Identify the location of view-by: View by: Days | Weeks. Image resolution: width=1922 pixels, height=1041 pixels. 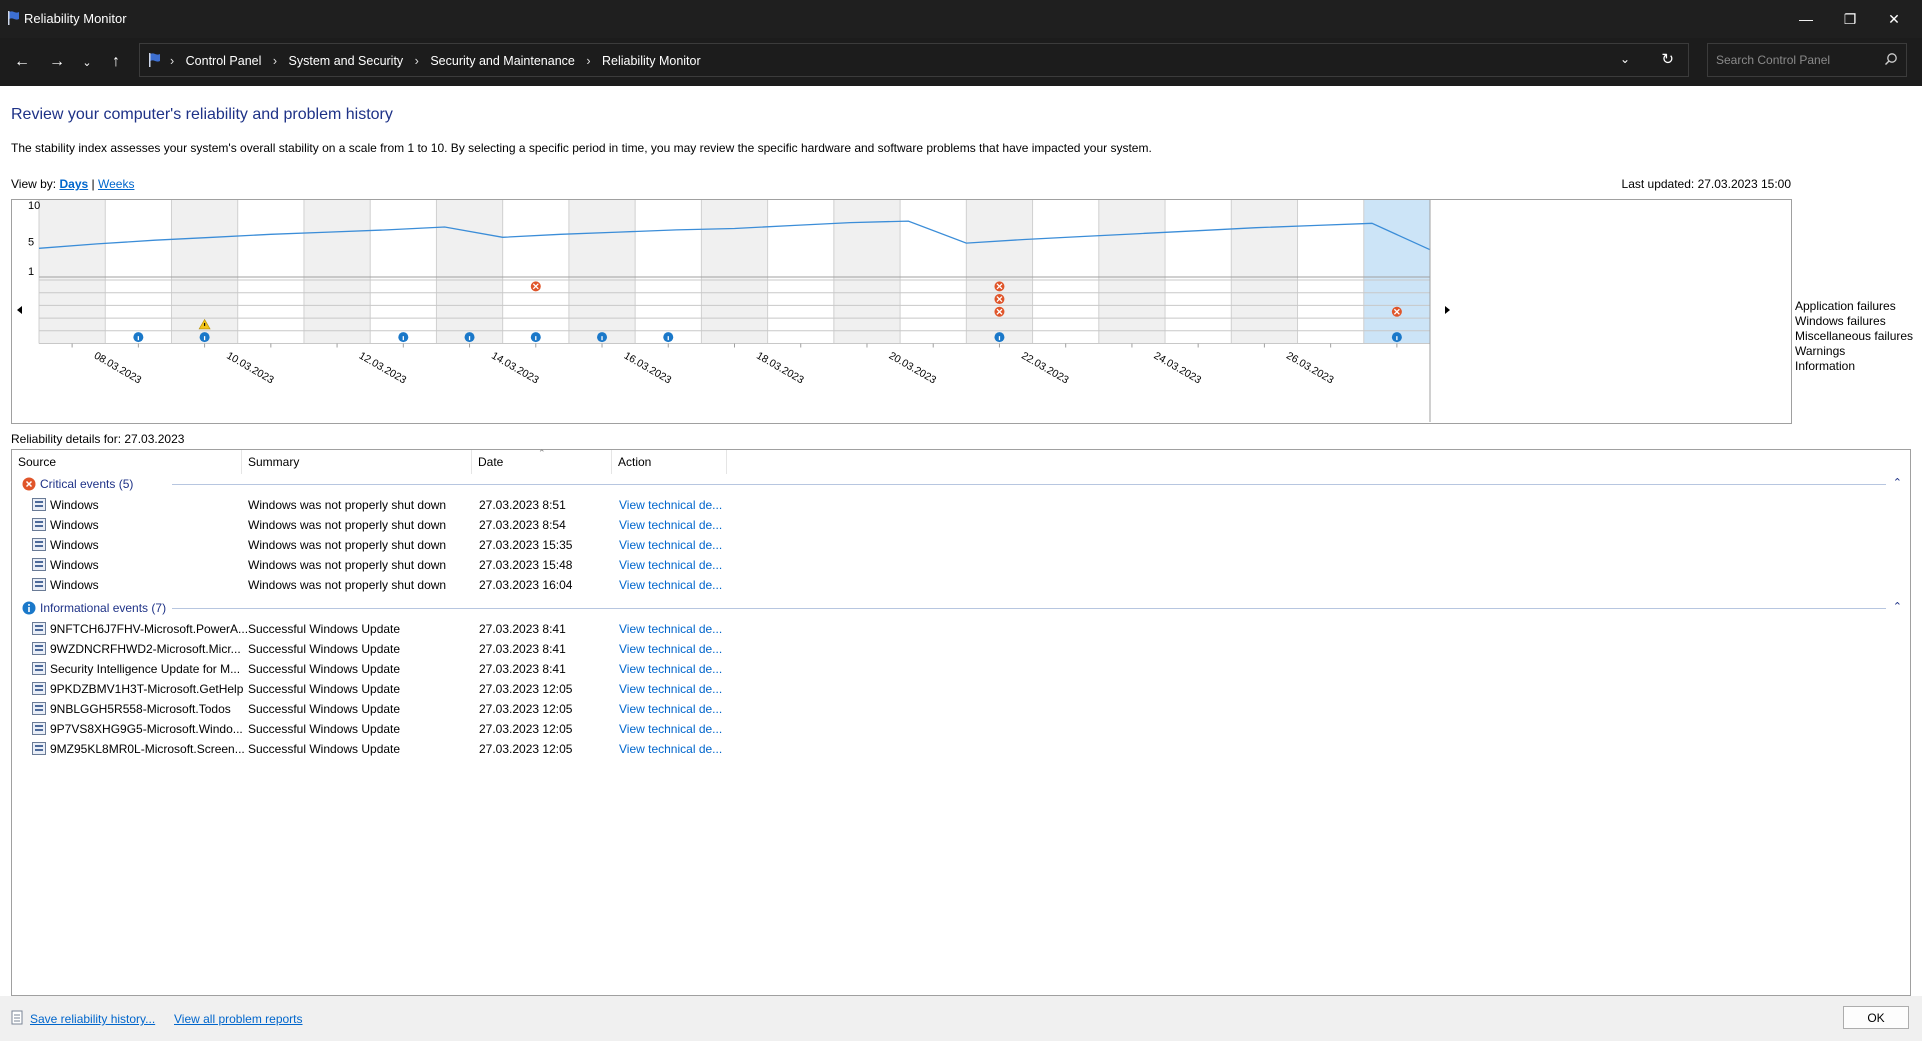
(72, 184).